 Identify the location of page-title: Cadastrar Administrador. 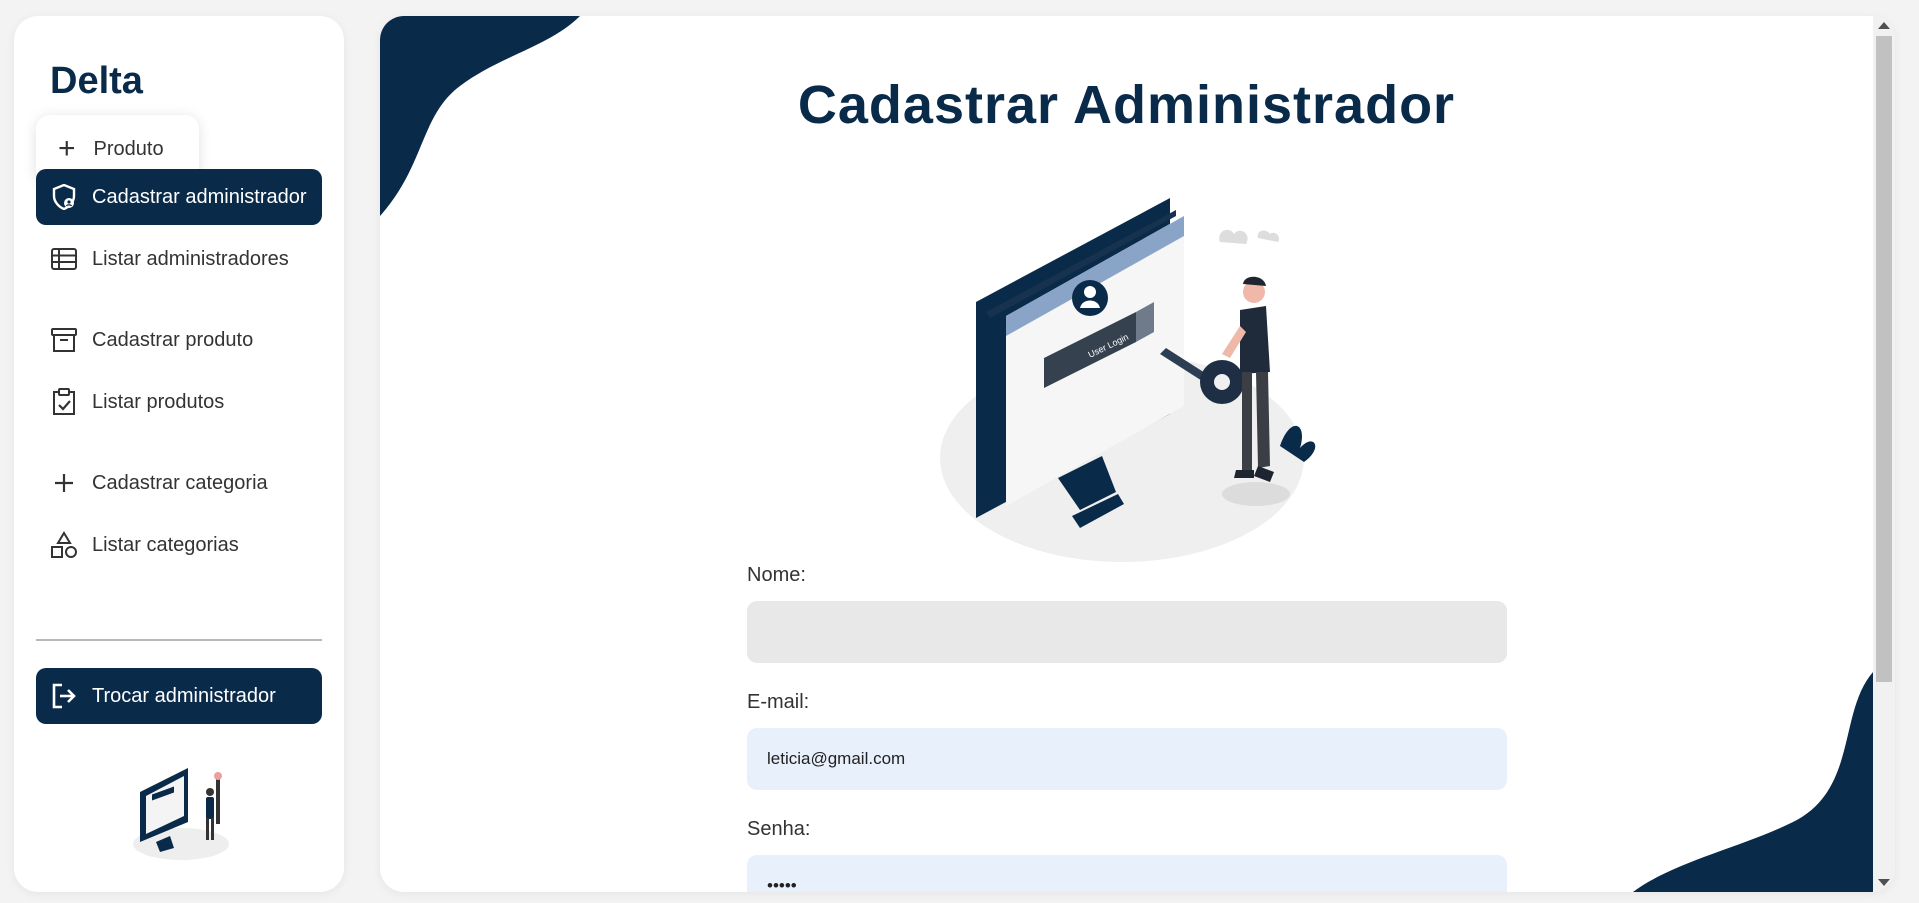
(1126, 105).